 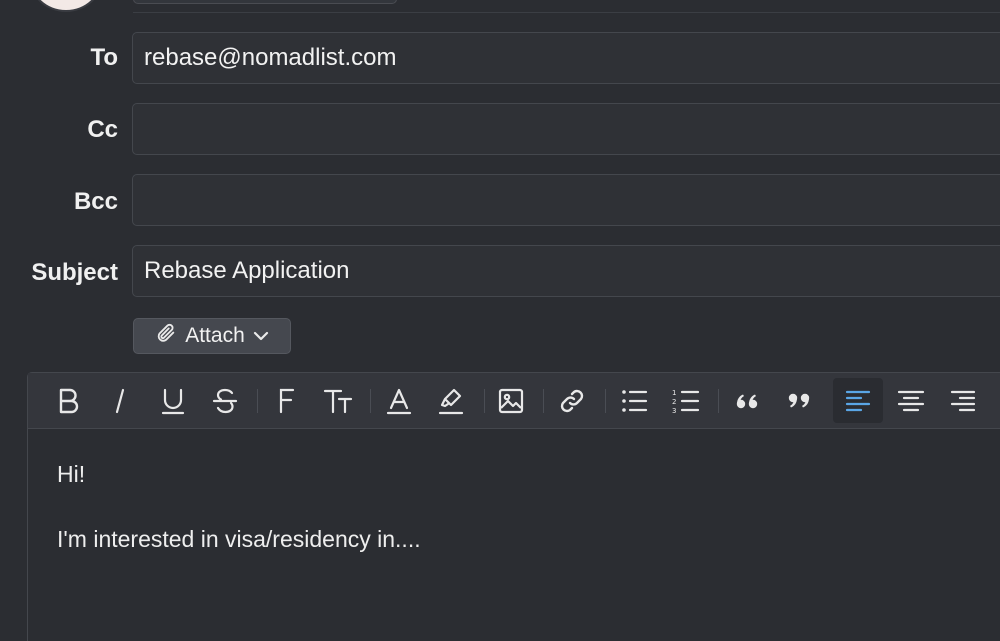 What do you see at coordinates (102, 129) in the screenshot?
I see `cc-label: Cc` at bounding box center [102, 129].